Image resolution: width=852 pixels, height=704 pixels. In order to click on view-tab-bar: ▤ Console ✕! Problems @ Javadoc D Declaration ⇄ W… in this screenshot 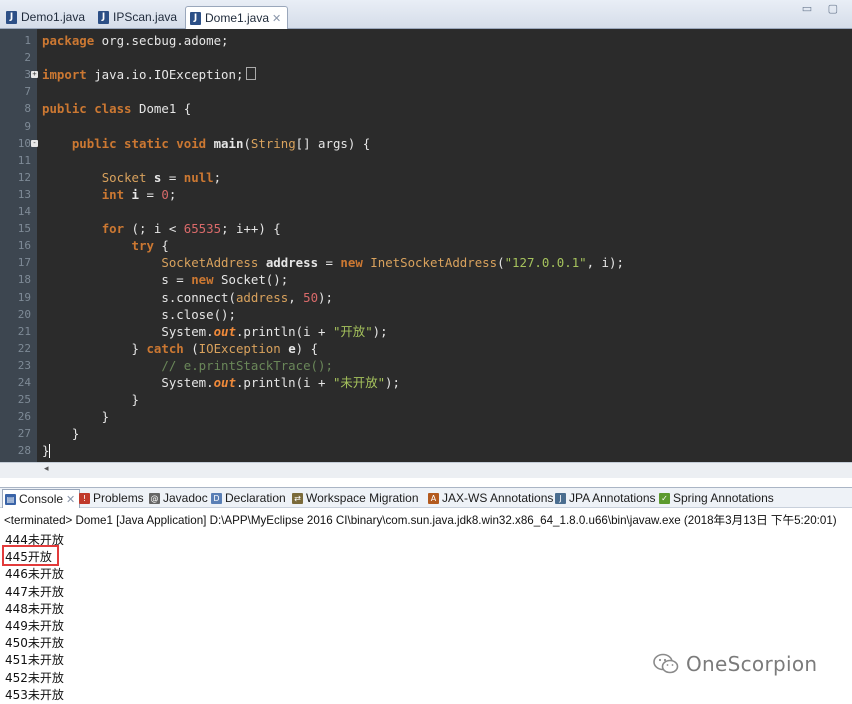, I will do `click(426, 497)`.